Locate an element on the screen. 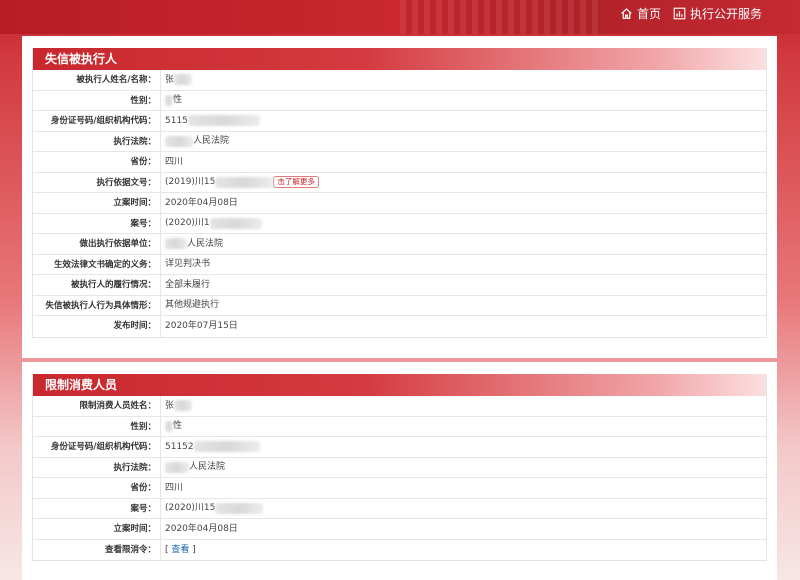 The width and height of the screenshot is (800, 580). info-row-id: 身份证号码/组织机构代码： 51152 is located at coordinates (399, 447).